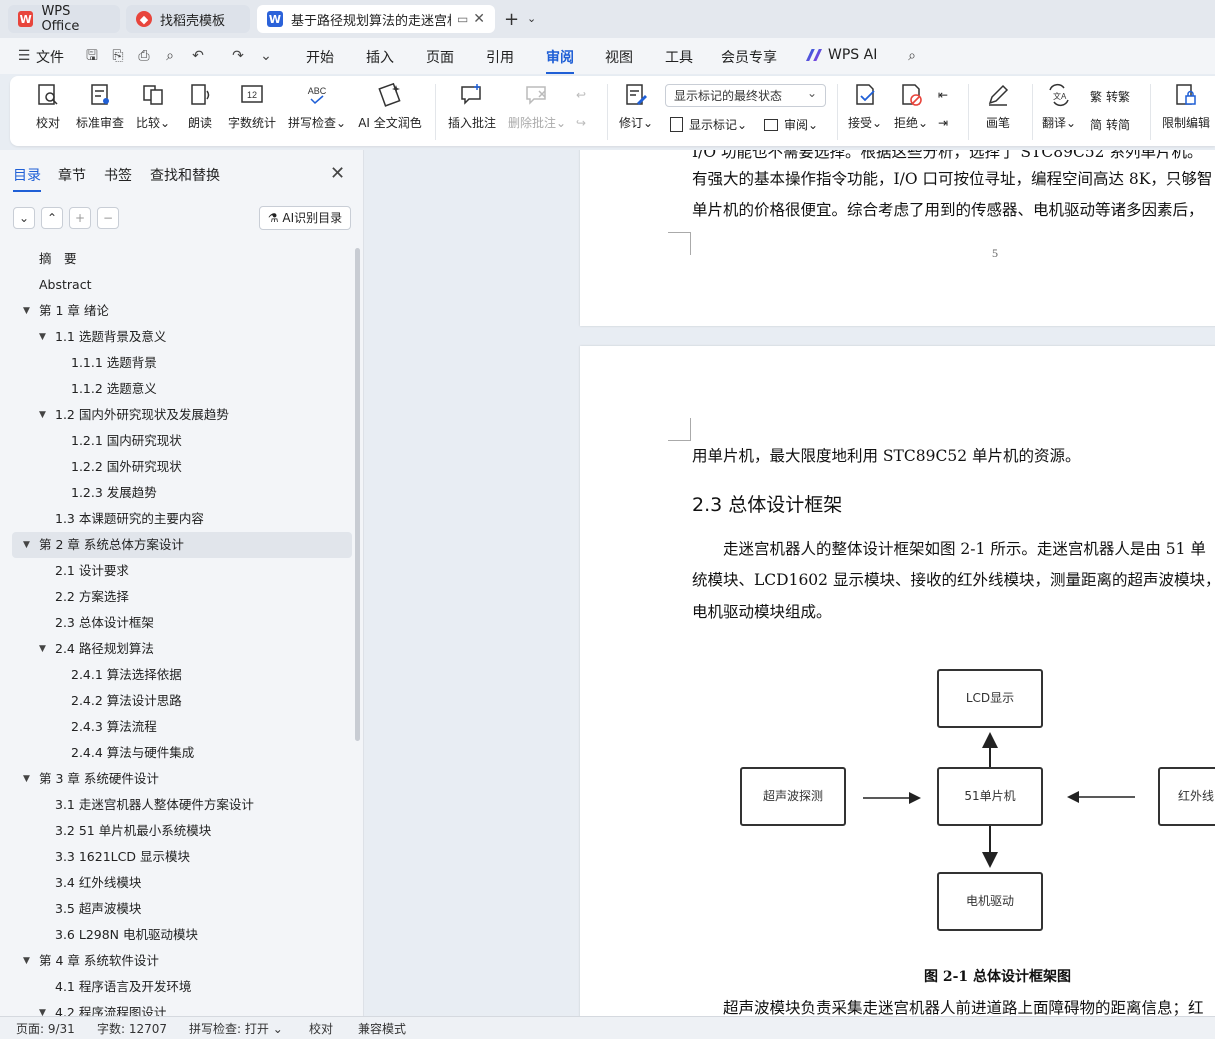 This screenshot has width=1215, height=1039. What do you see at coordinates (376, 19) in the screenshot?
I see `tab-document: W 基于路径规划算法的走迷宫机 ▭ ✕` at bounding box center [376, 19].